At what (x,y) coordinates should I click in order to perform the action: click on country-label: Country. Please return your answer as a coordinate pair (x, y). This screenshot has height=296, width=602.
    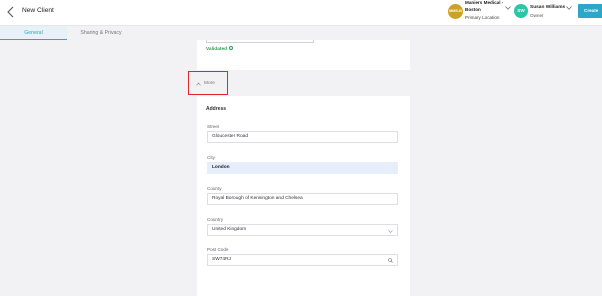
    Looking at the image, I should click on (215, 219).